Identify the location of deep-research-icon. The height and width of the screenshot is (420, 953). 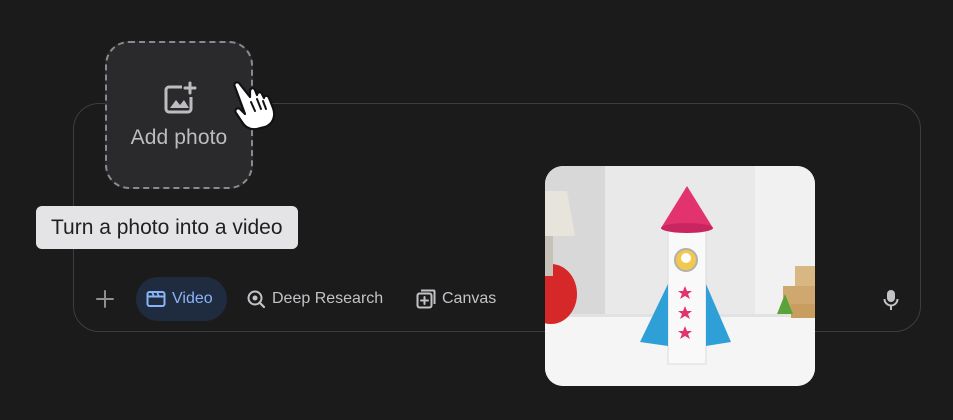
(256, 299).